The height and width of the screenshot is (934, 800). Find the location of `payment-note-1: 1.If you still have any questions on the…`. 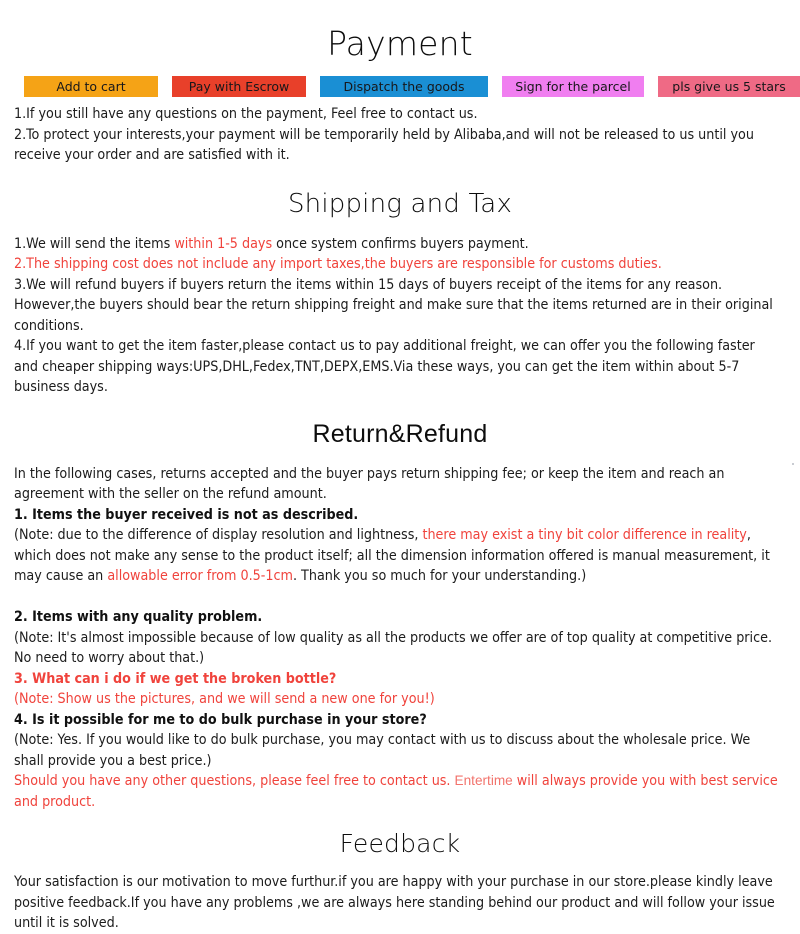

payment-note-1: 1.If you still have any questions on the… is located at coordinates (246, 114).